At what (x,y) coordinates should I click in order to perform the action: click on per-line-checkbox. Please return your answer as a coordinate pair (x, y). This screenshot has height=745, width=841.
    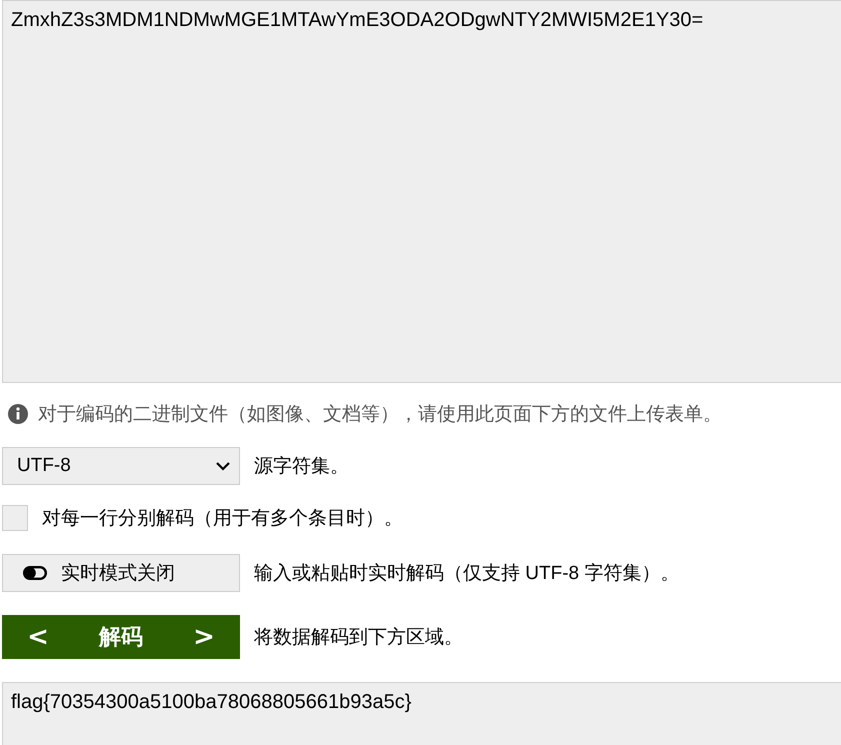
    Looking at the image, I should click on (15, 518).